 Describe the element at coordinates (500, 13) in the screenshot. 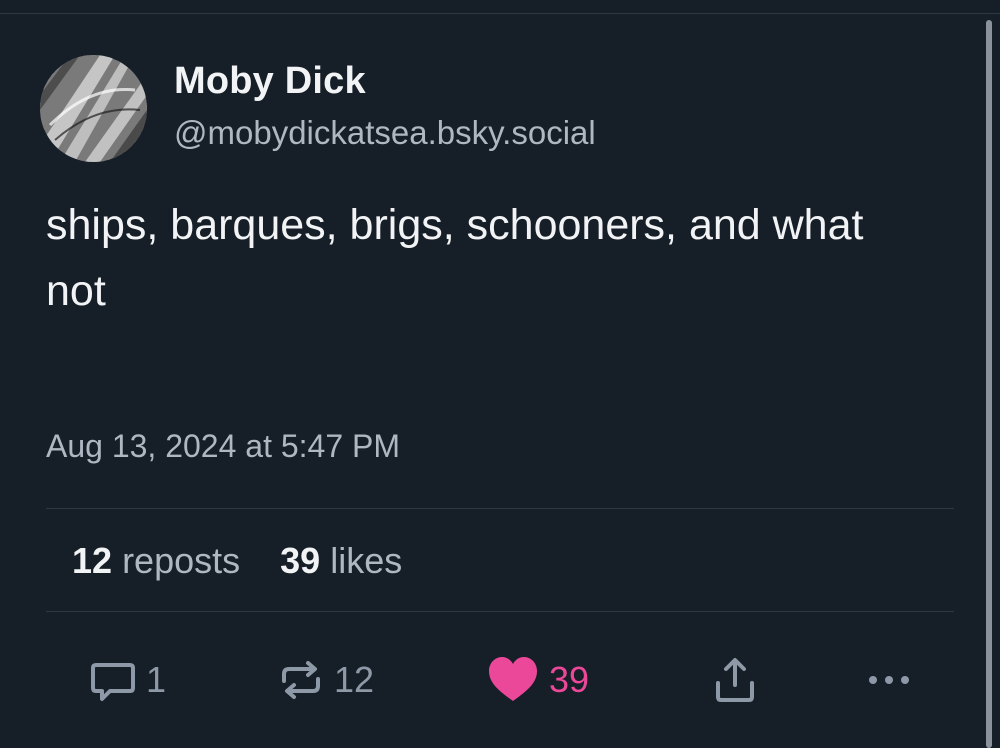

I see `header-divider` at that location.